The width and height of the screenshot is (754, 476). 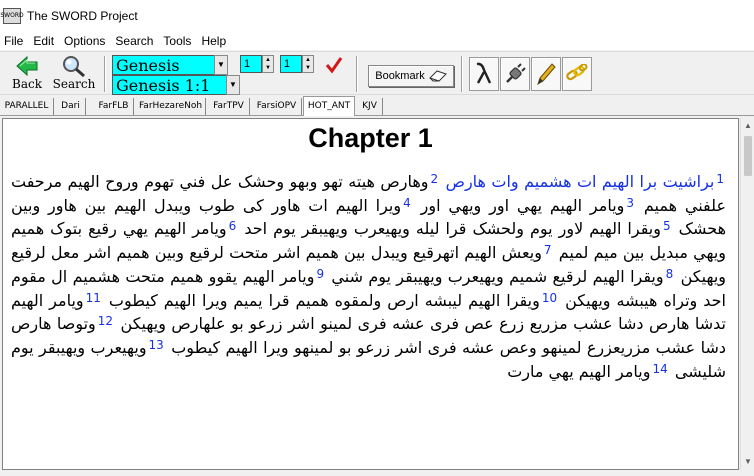 I want to click on book-dropdown-arrow: ▼, so click(x=221, y=65).